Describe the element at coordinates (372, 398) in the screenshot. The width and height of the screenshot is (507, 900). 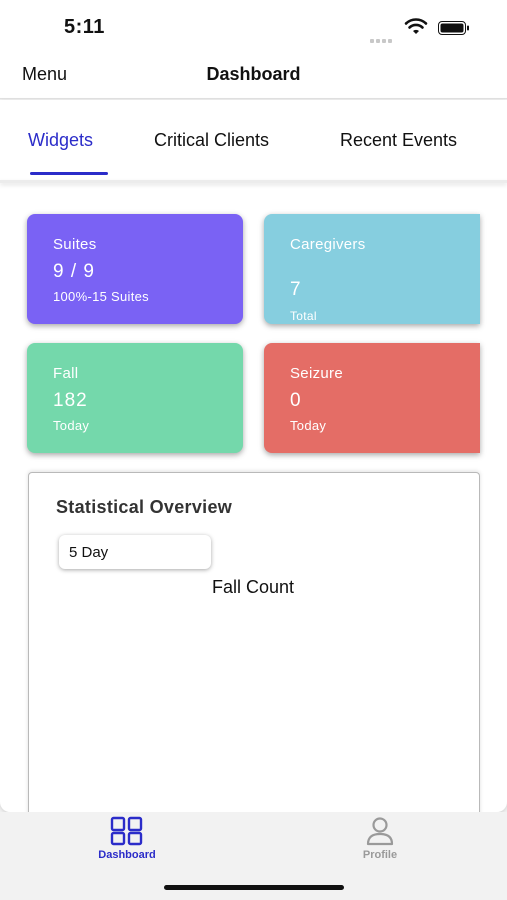
I see `widget-card-seizure: Seizure 0 Today` at that location.